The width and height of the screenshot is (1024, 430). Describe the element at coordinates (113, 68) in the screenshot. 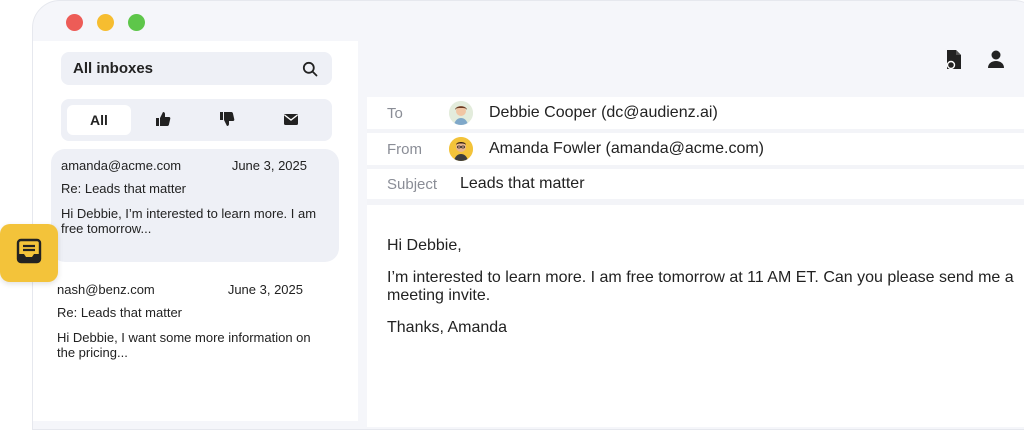

I see `inbox-selector-label: All inboxes` at that location.